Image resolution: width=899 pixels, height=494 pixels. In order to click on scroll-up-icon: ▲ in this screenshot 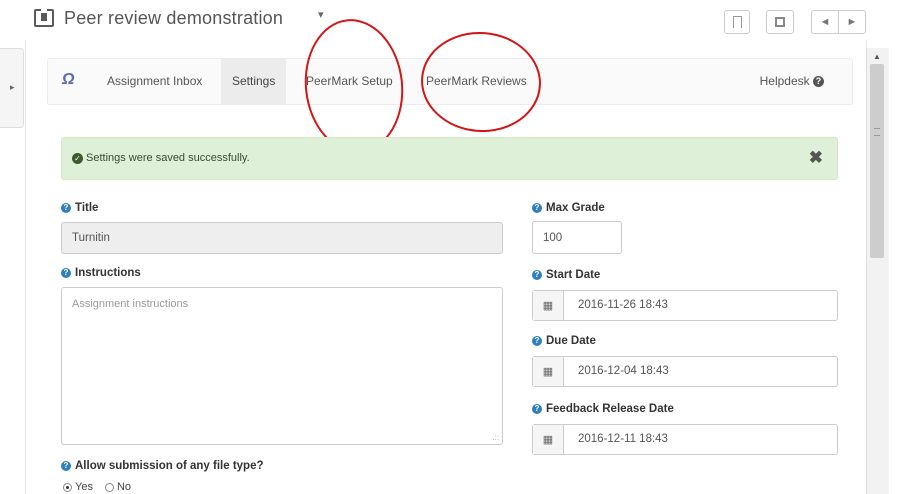, I will do `click(877, 56)`.